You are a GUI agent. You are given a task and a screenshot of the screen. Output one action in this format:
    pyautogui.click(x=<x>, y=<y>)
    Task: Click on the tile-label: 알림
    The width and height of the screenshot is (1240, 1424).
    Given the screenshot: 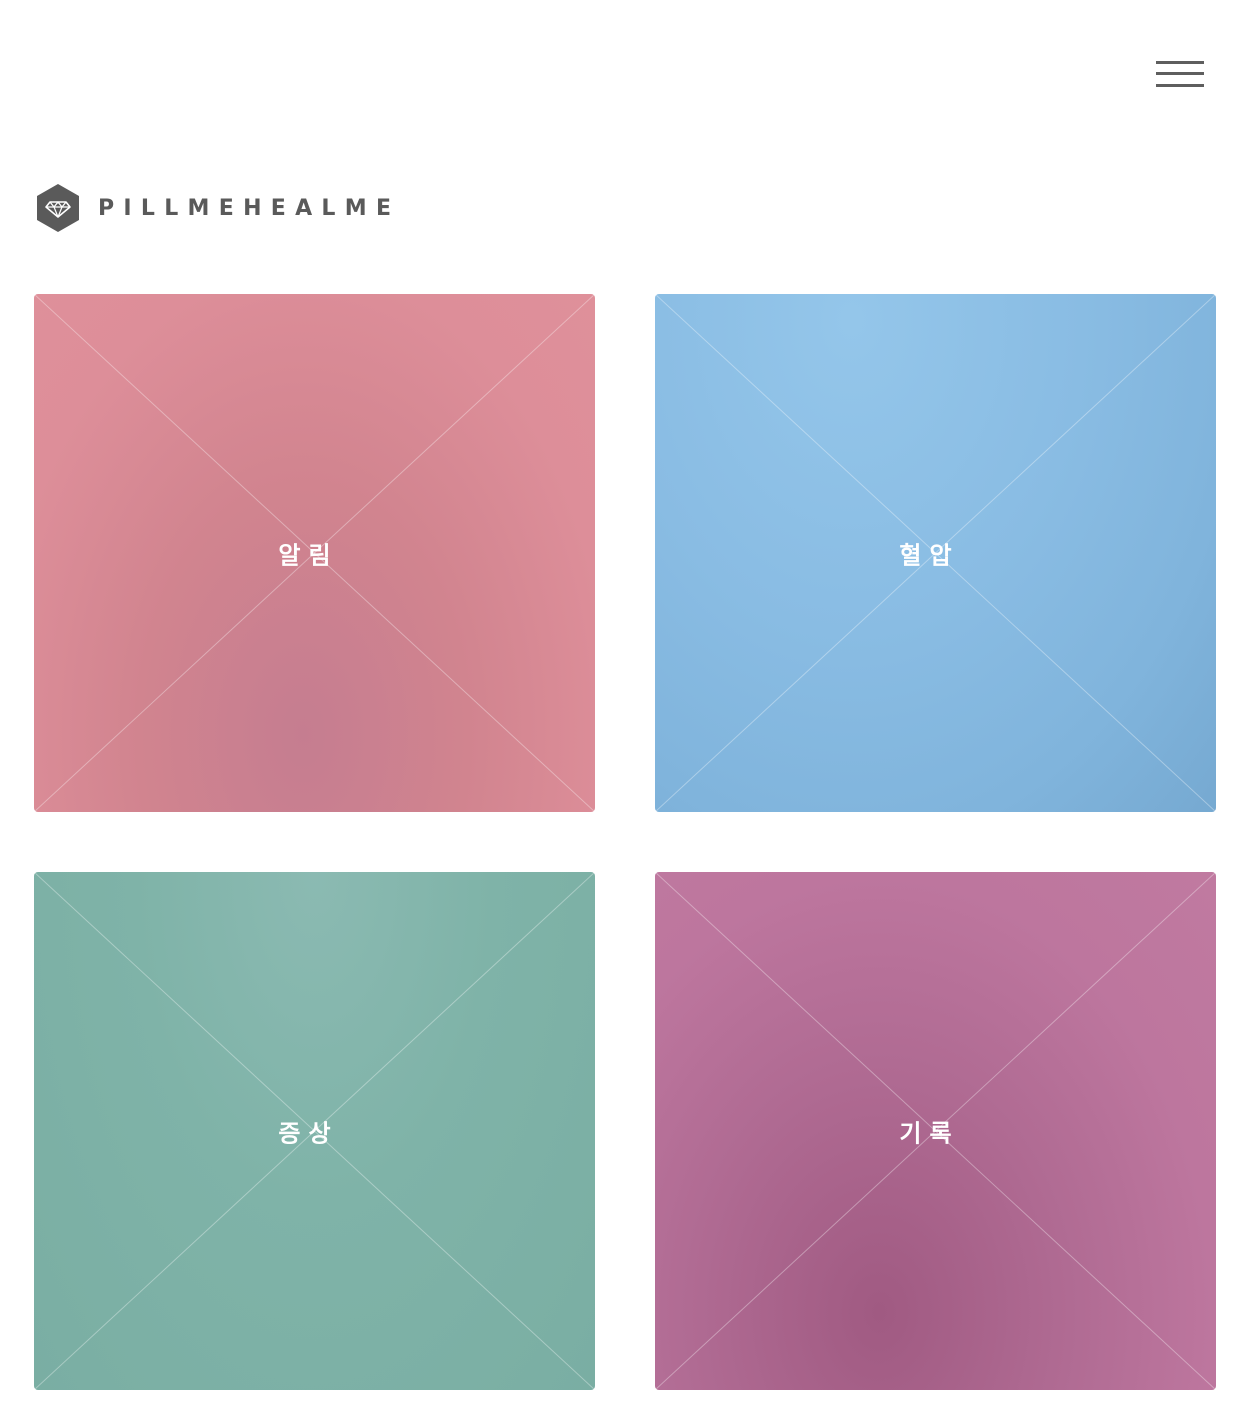 What is the action you would take?
    pyautogui.click(x=308, y=555)
    